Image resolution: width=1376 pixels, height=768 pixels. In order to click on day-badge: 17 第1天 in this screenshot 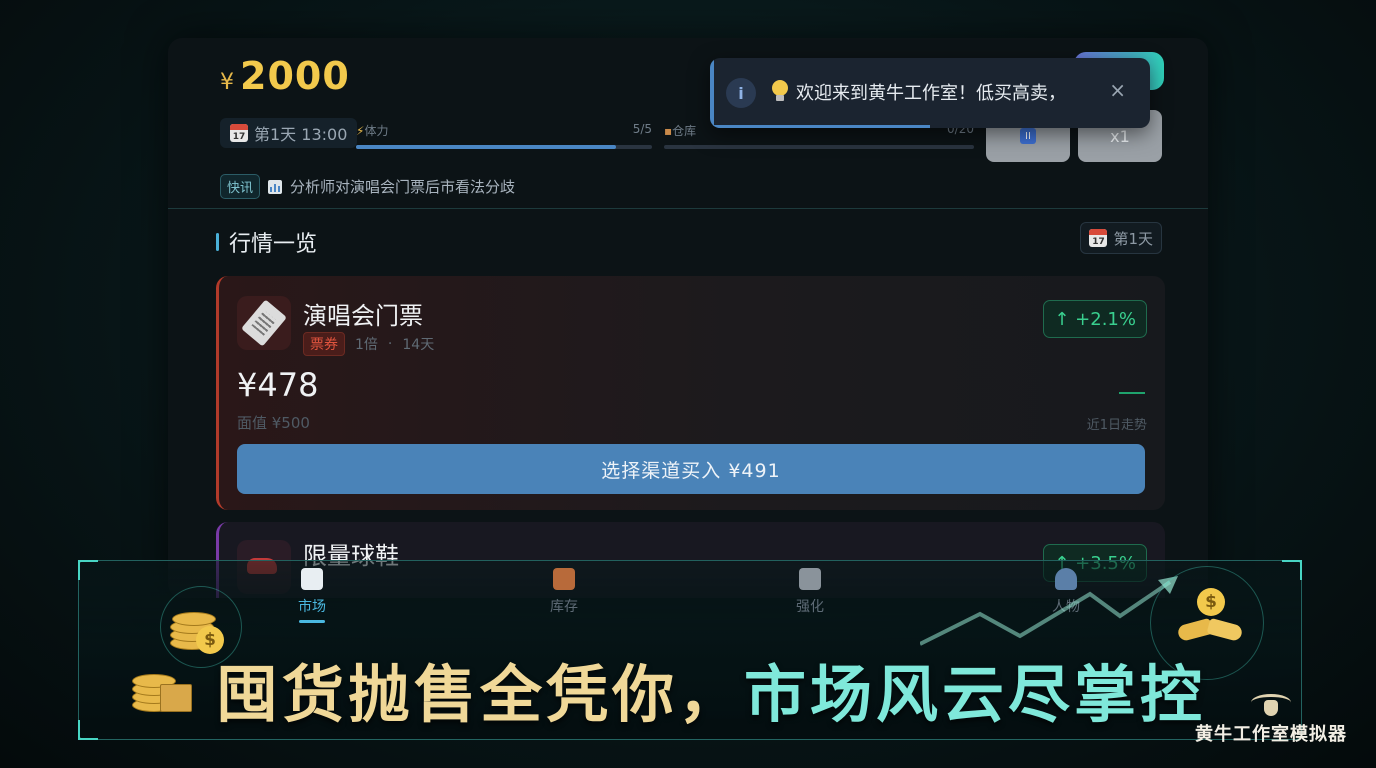, I will do `click(1121, 238)`.